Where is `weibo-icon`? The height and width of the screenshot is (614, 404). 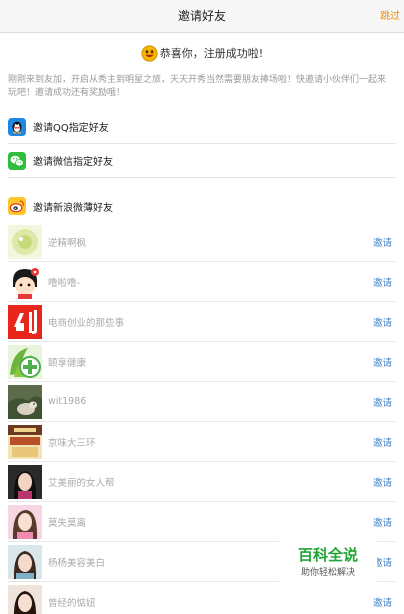 weibo-icon is located at coordinates (17, 206).